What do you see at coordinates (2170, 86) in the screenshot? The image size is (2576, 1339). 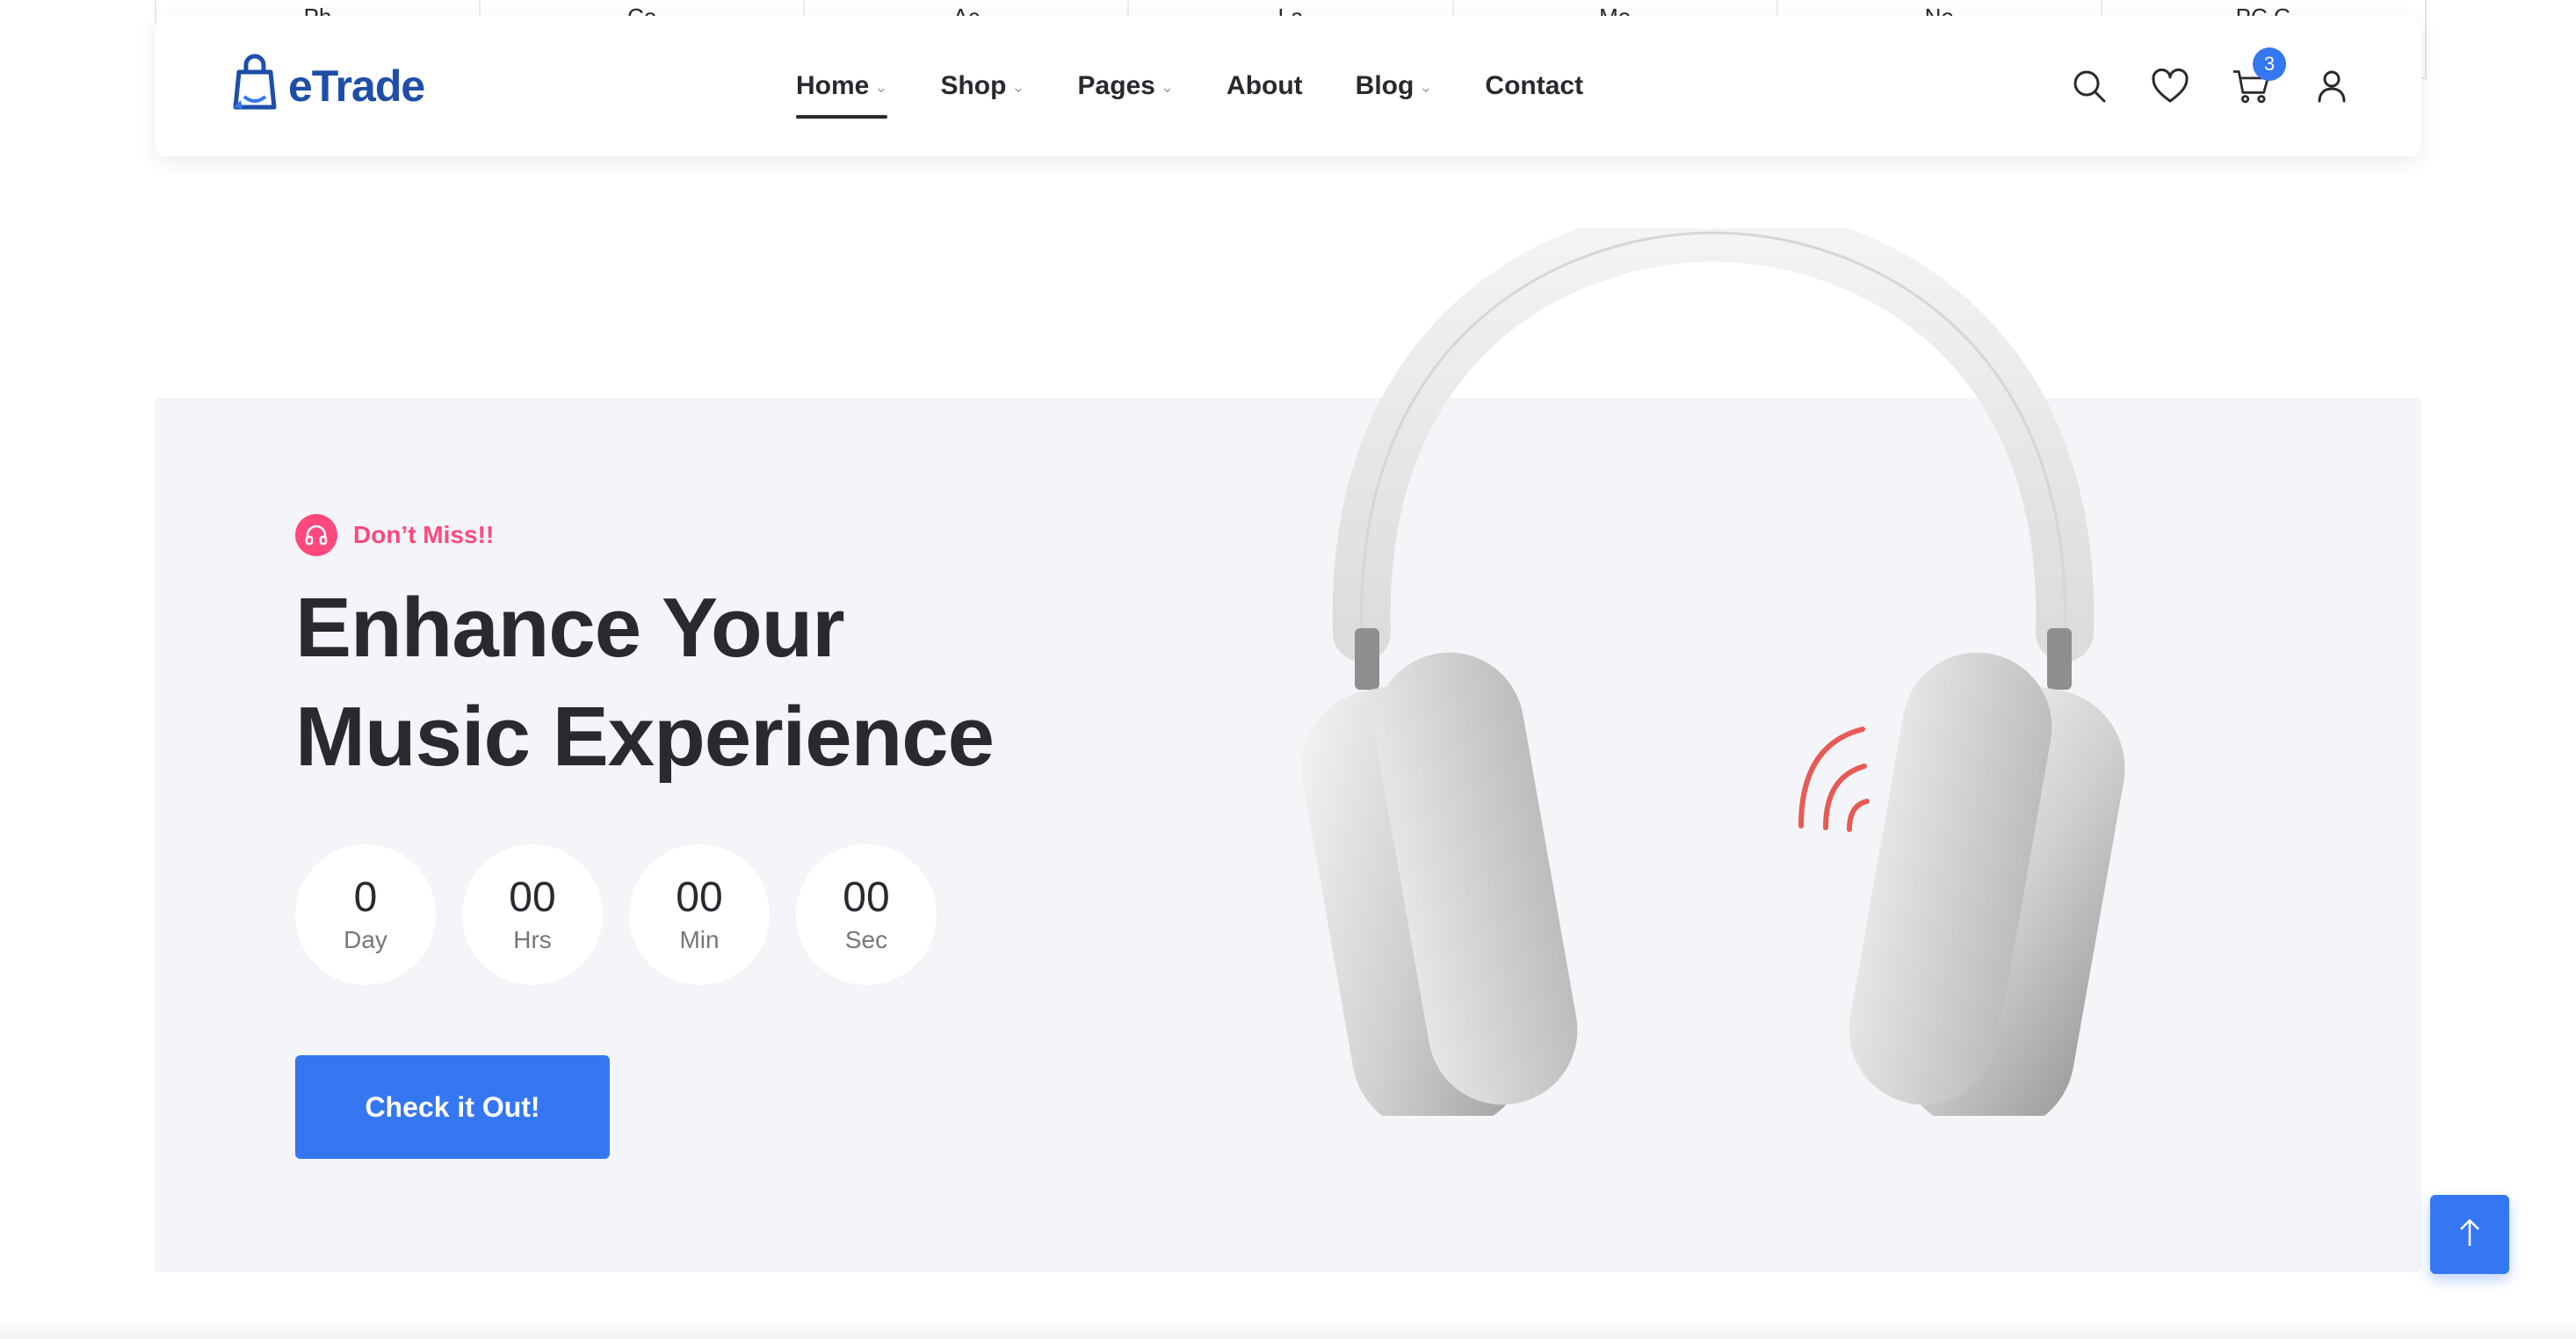 I see `heart-icon` at bounding box center [2170, 86].